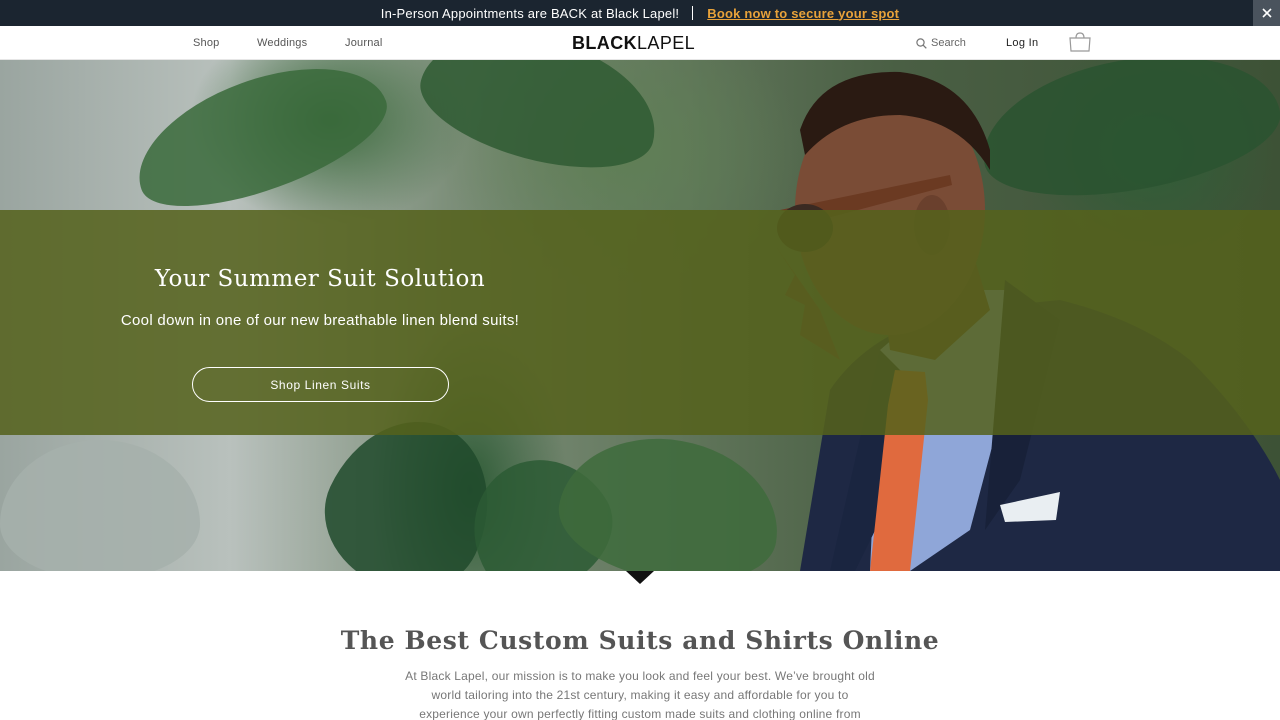 This screenshot has width=1280, height=720. I want to click on close-announcement-button, so click(1266, 13).